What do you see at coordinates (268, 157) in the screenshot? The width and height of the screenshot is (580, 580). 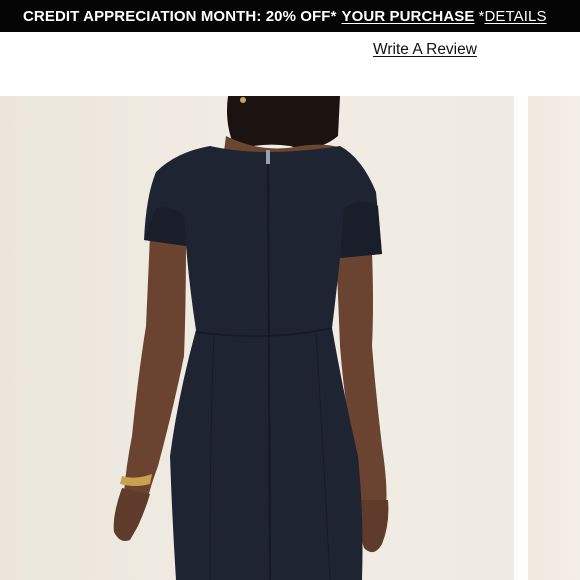 I see `zipper-pull` at bounding box center [268, 157].